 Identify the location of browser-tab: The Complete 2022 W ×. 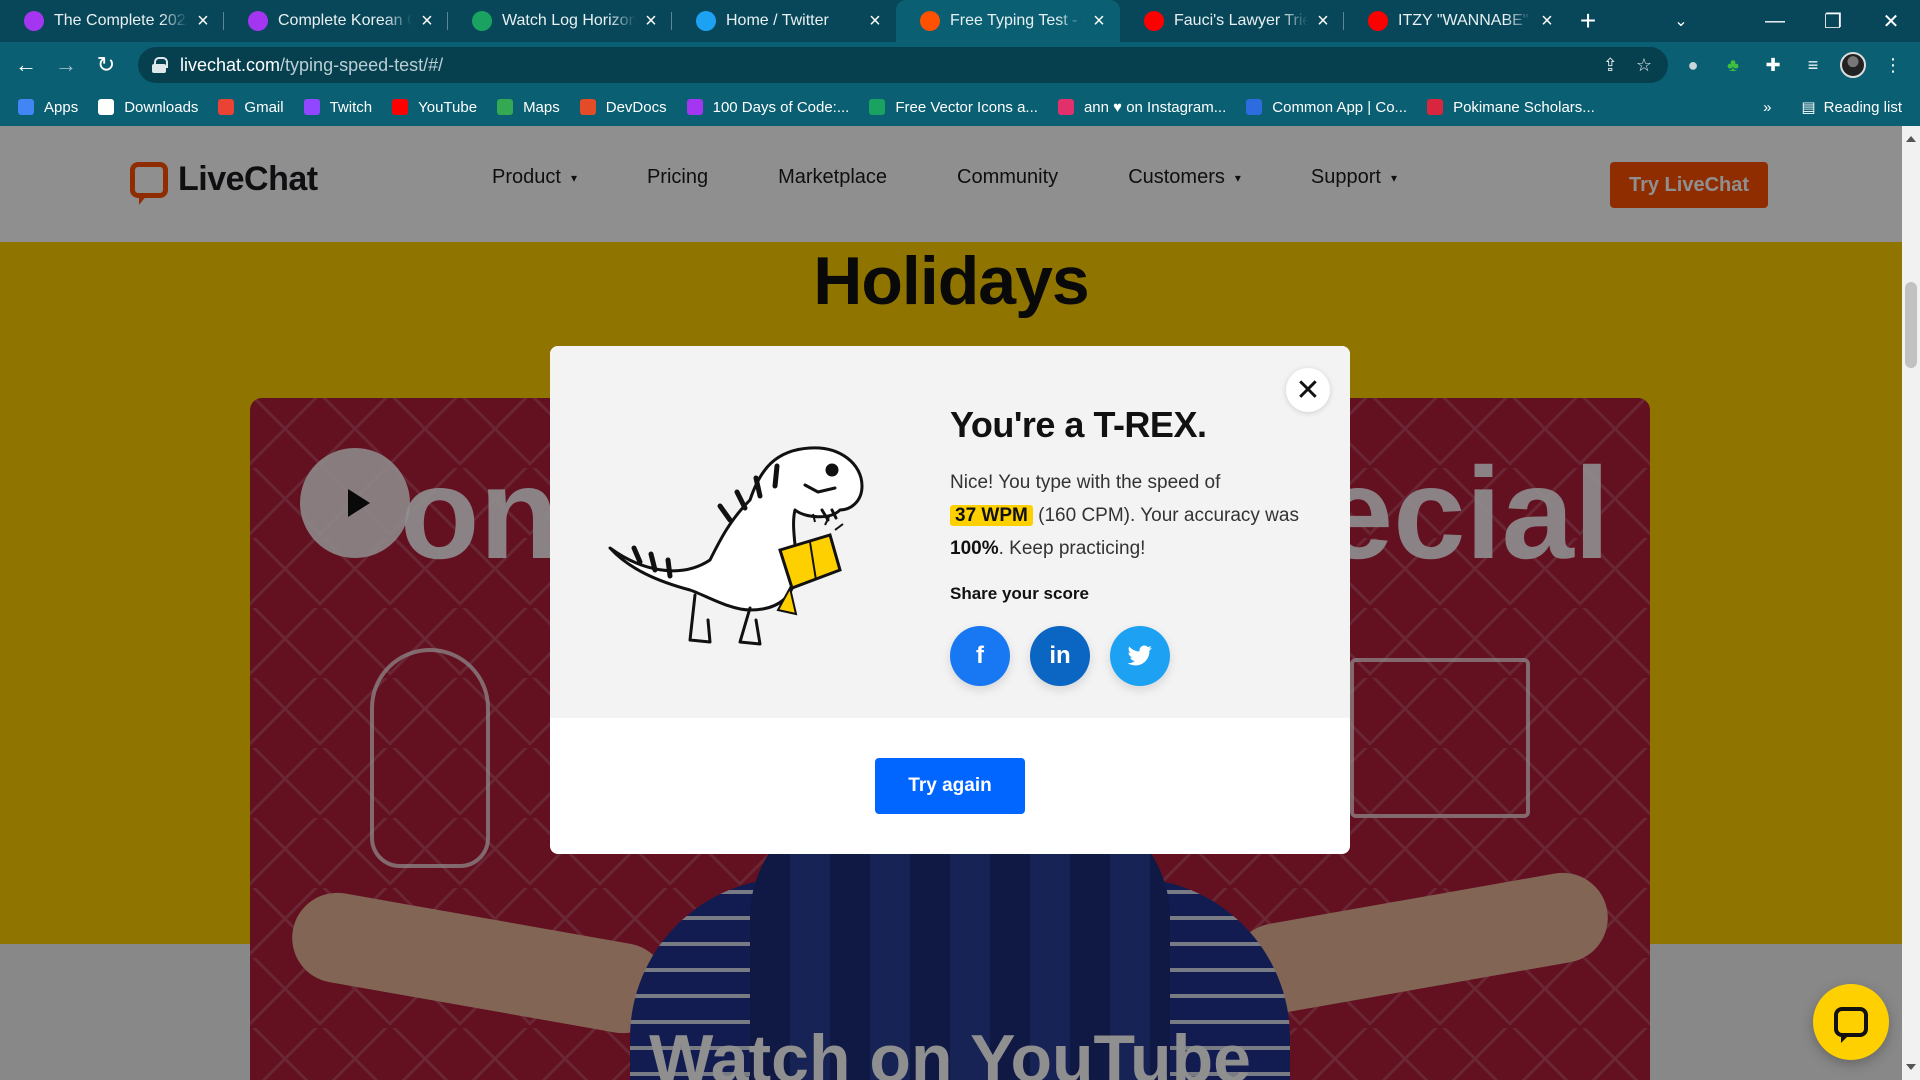
(112, 21).